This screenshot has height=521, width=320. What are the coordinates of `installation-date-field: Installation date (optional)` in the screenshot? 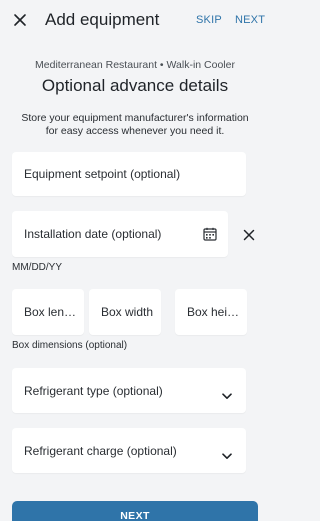 It's located at (120, 234).